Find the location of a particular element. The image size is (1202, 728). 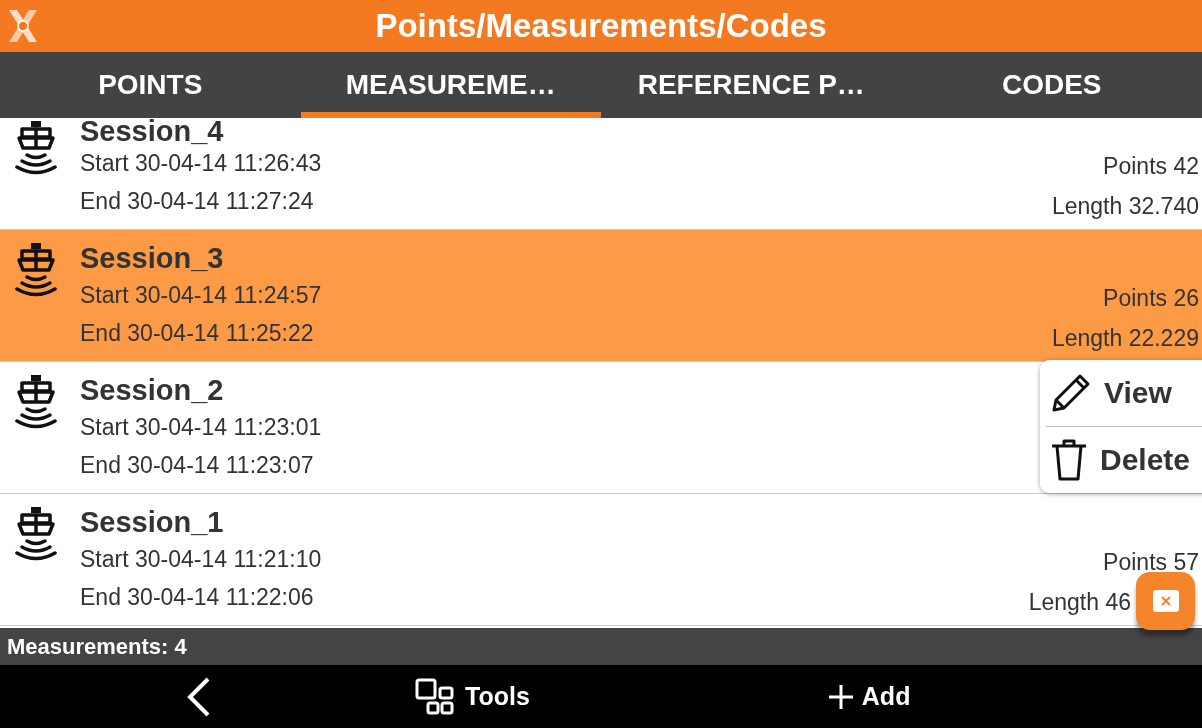

point-count: Points 42 is located at coordinates (1151, 166).